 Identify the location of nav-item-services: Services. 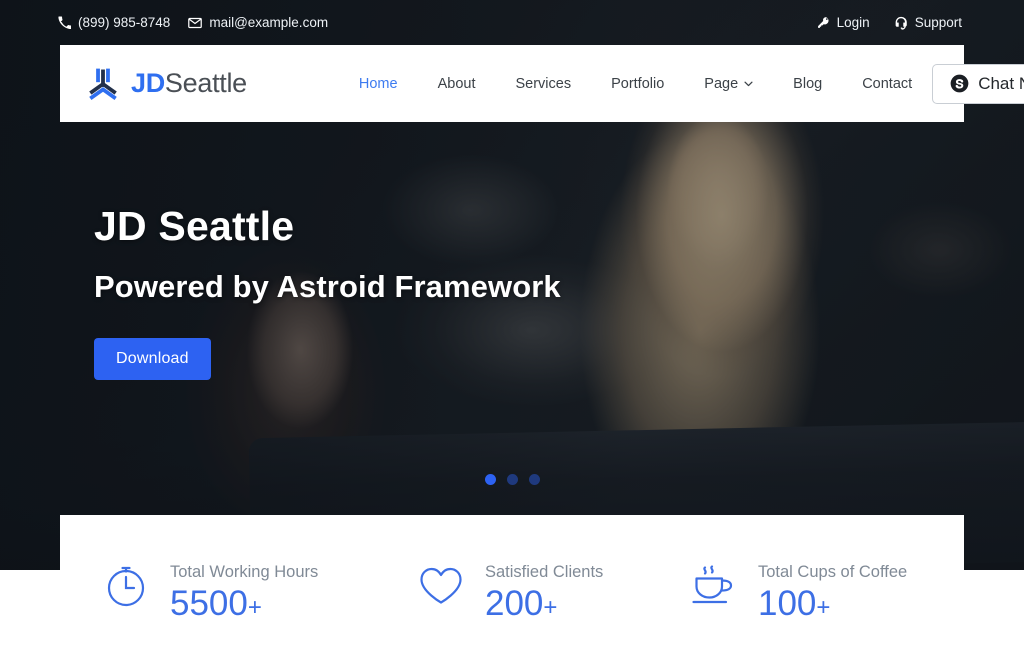
(543, 84).